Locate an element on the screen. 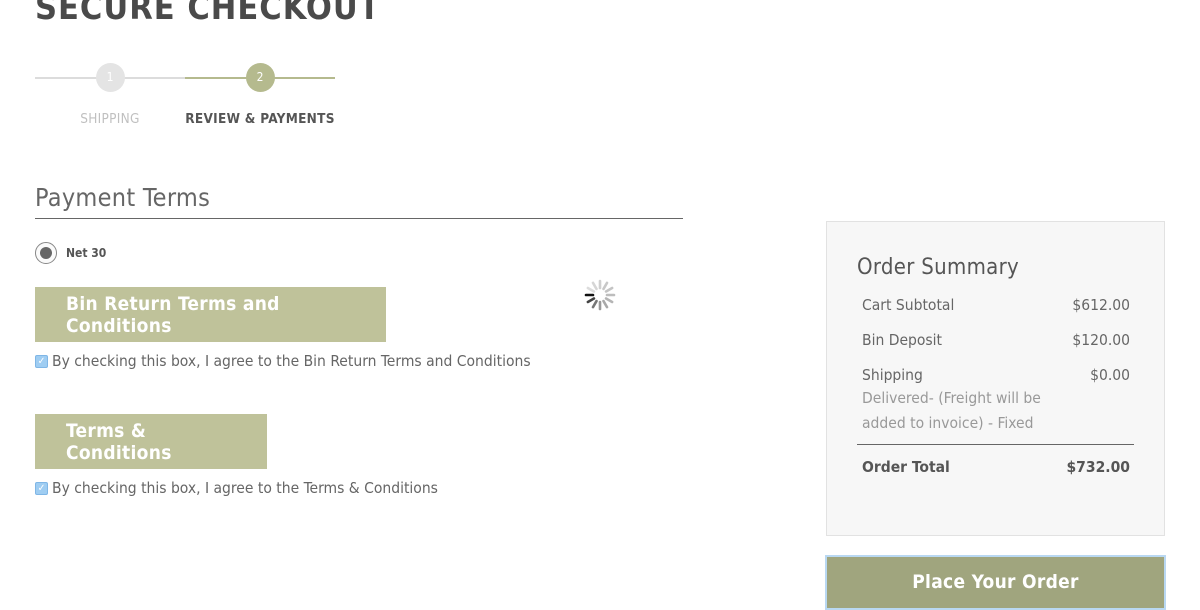 The height and width of the screenshot is (610, 1200). checkout-progress-bar: 1 SHIPPING 2 REVIEW & PAYMENTS is located at coordinates (185, 98).